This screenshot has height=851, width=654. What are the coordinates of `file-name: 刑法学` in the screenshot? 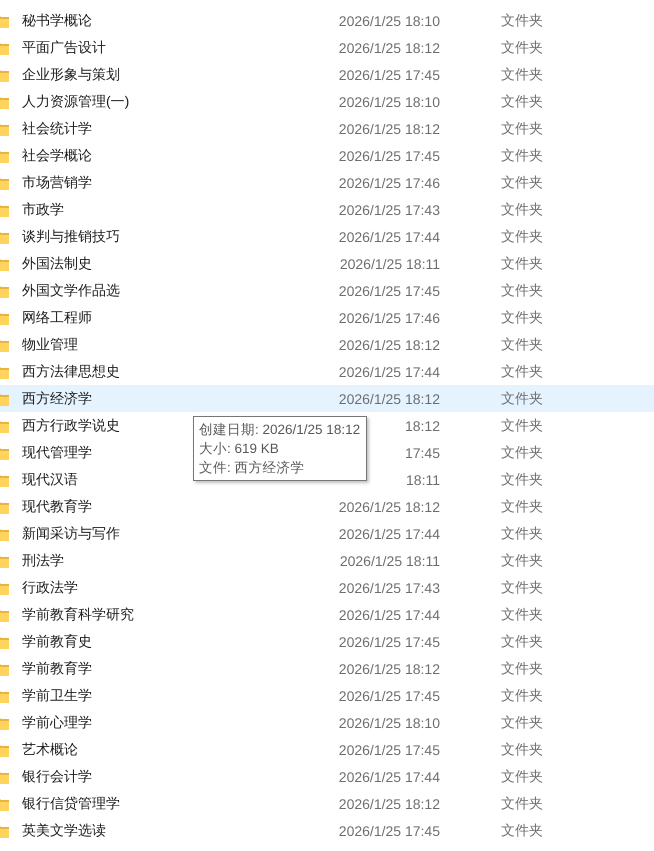 It's located at (43, 560).